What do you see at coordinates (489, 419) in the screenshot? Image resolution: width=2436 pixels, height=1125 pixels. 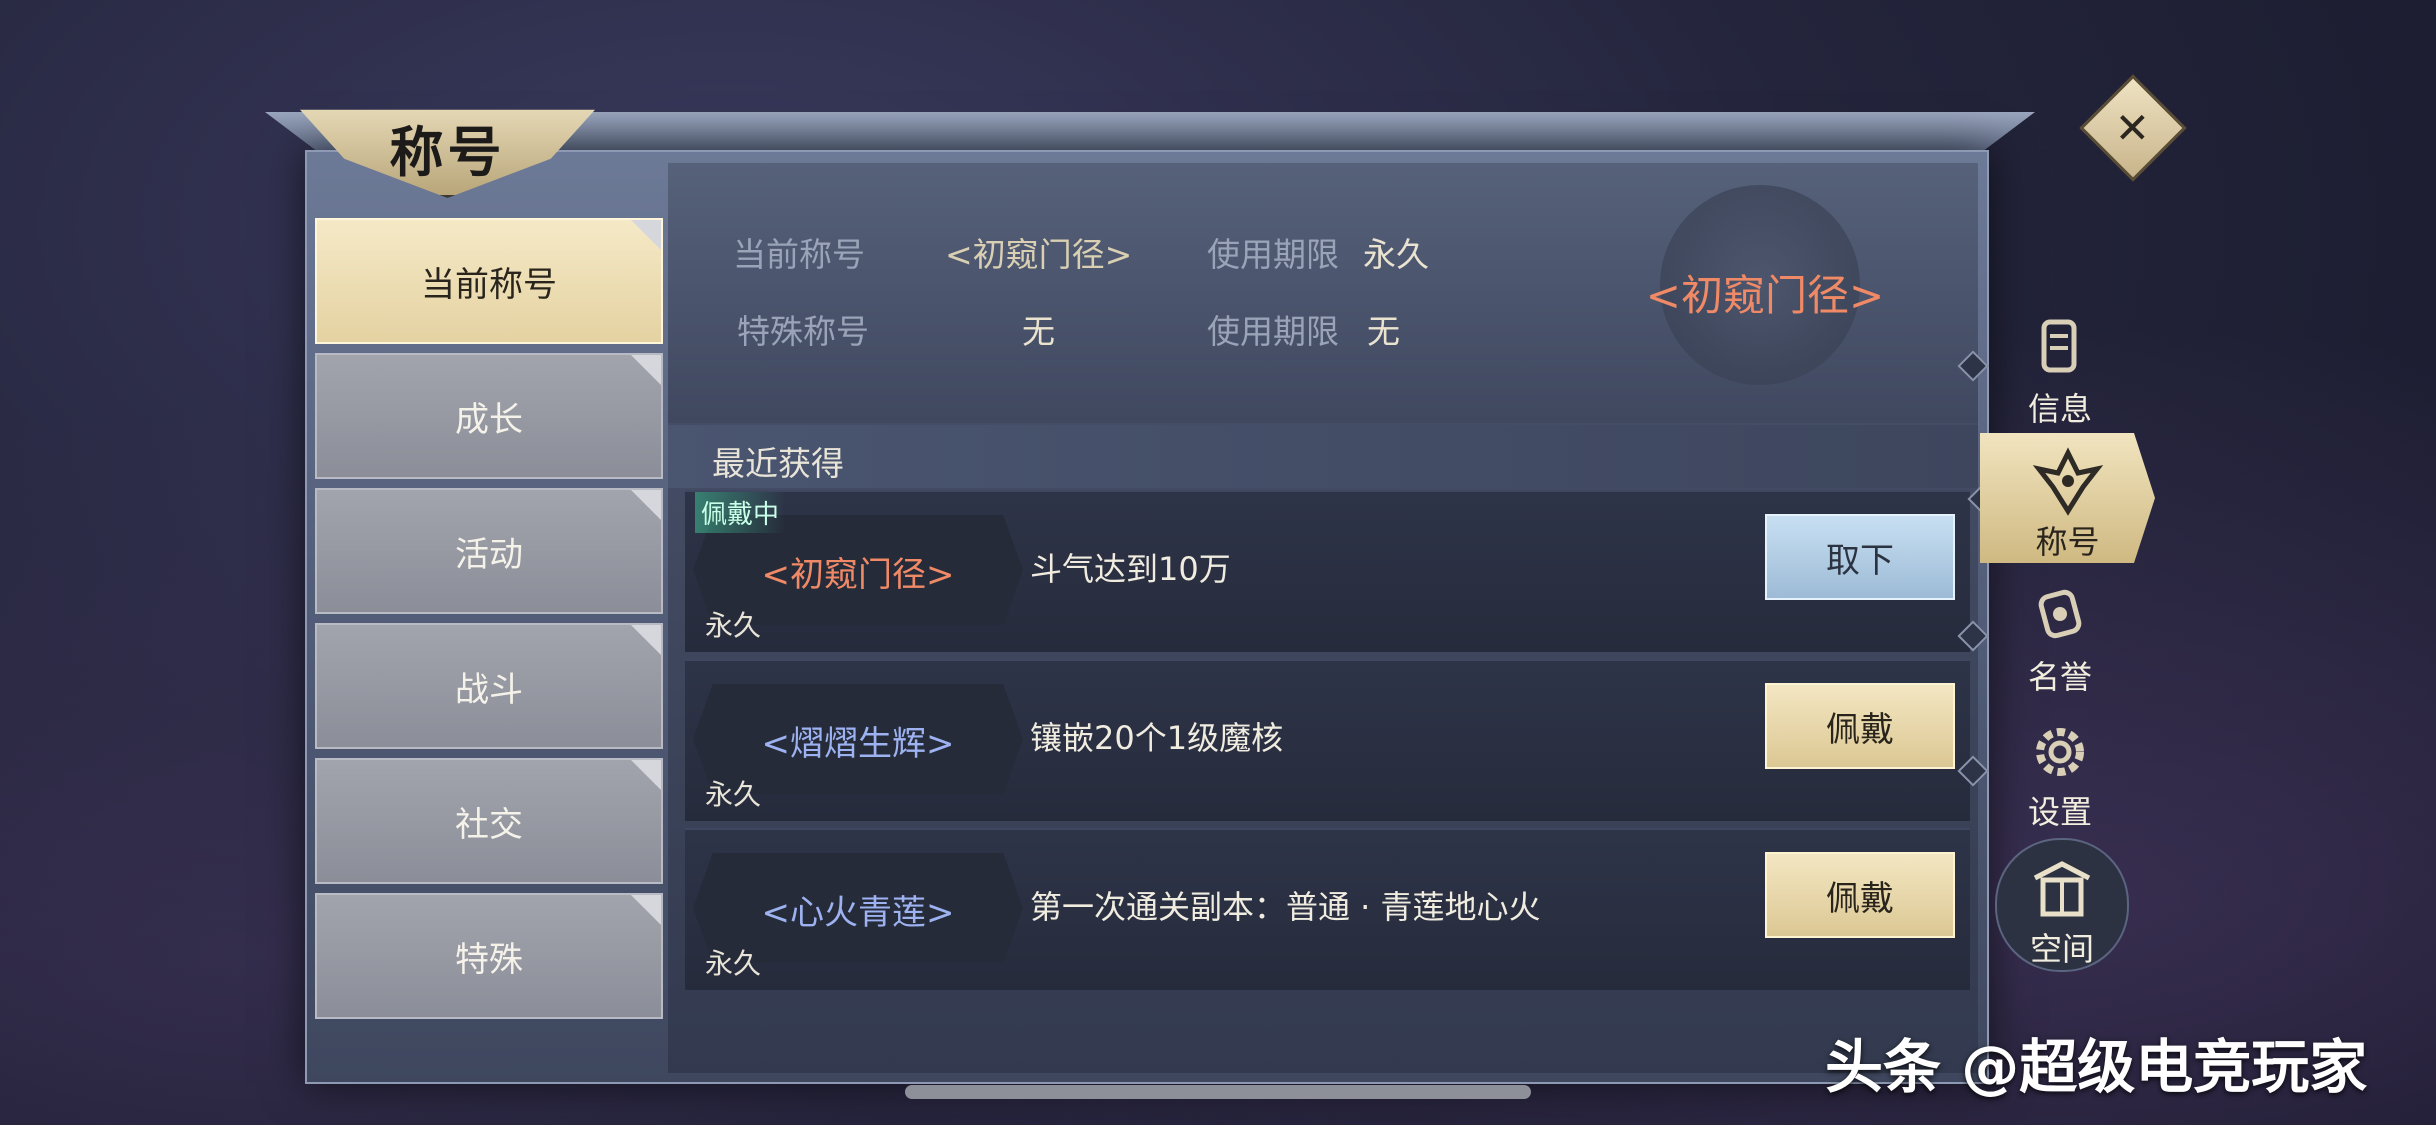 I see `category-label: 成长` at bounding box center [489, 419].